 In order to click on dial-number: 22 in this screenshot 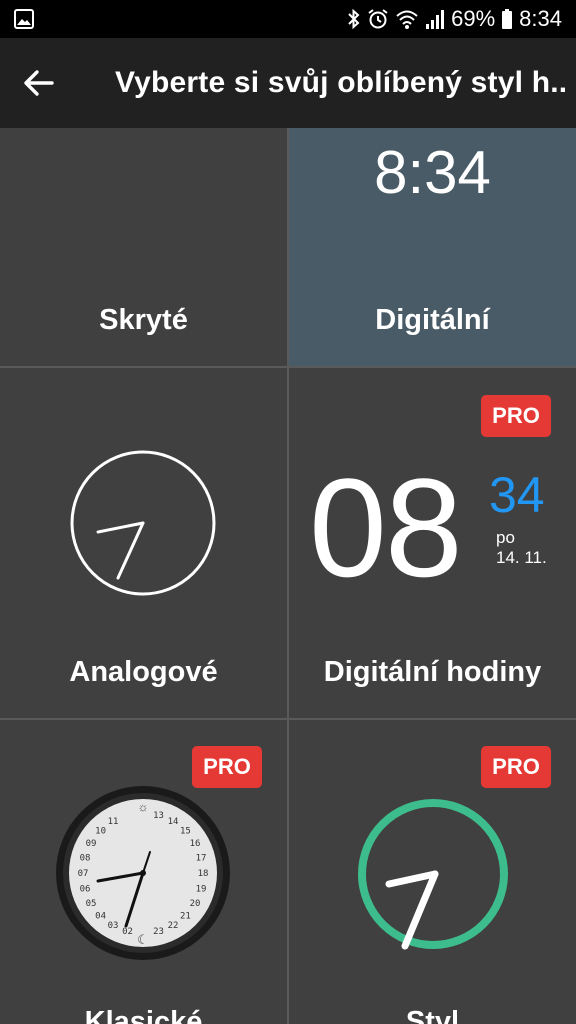, I will do `click(173, 926)`.